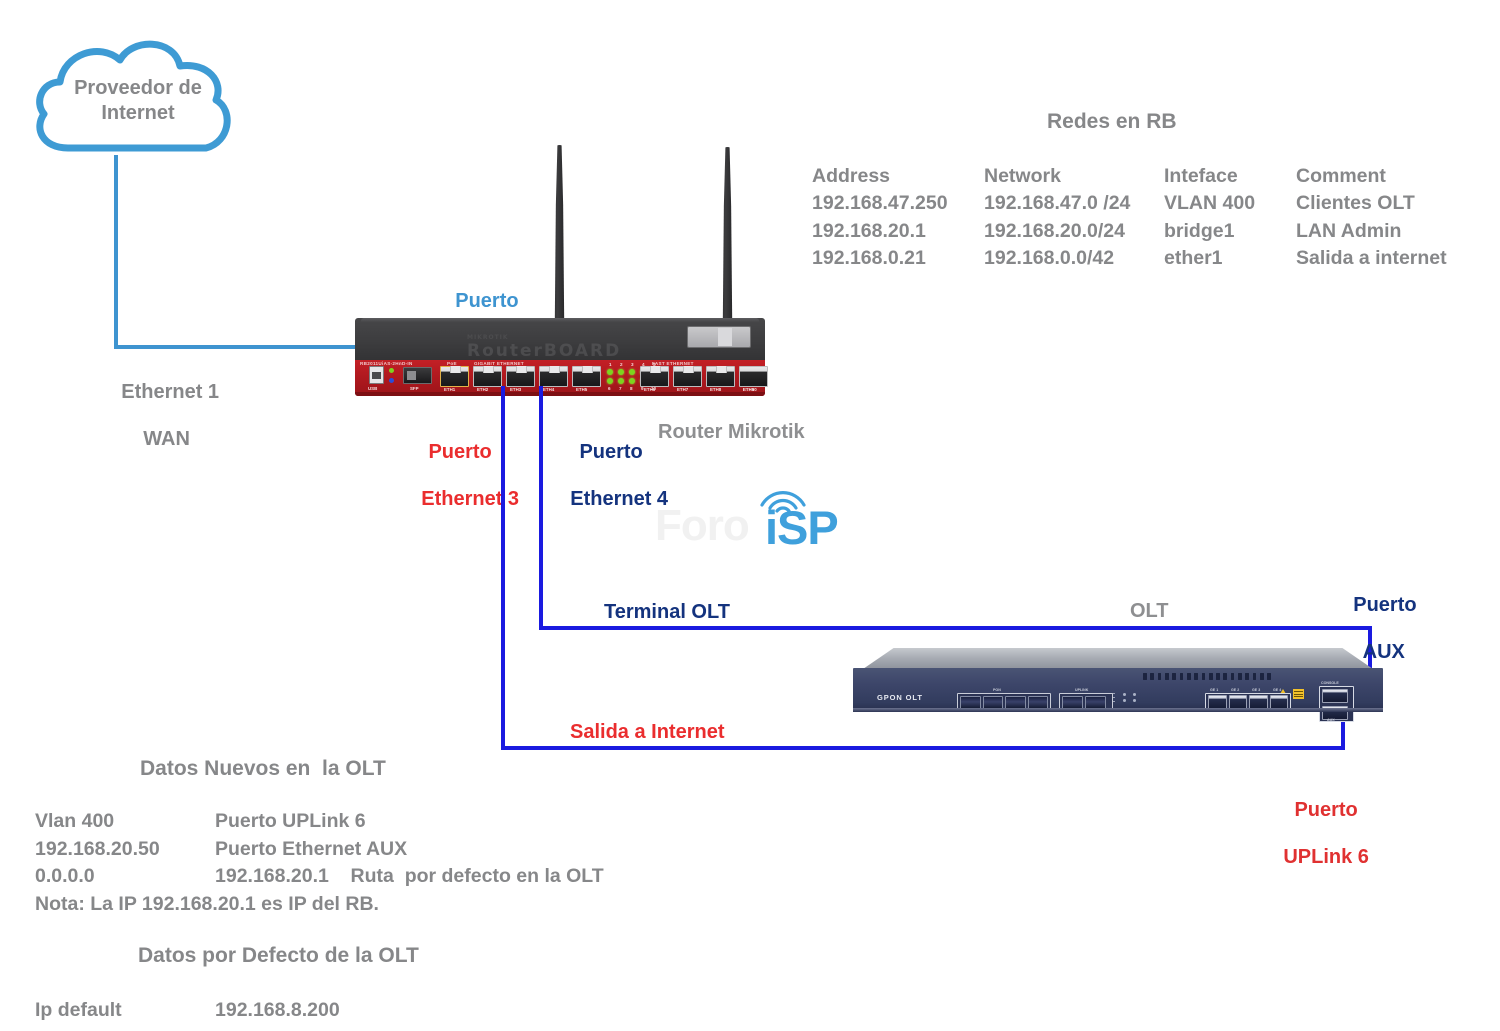 Image resolution: width=1500 pixels, height=1031 pixels. What do you see at coordinates (1237, 702) in the screenshot?
I see `olt-port-ge2` at bounding box center [1237, 702].